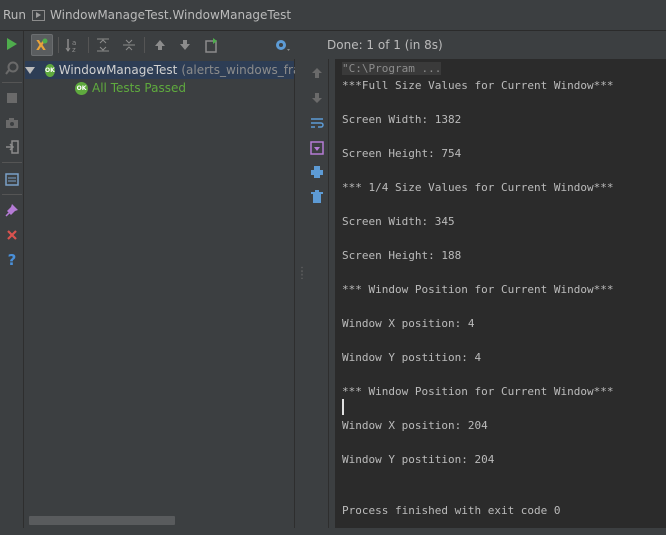 Image resolution: width=666 pixels, height=535 pixels. I want to click on console-line: Window Y postition: 204, so click(418, 459).